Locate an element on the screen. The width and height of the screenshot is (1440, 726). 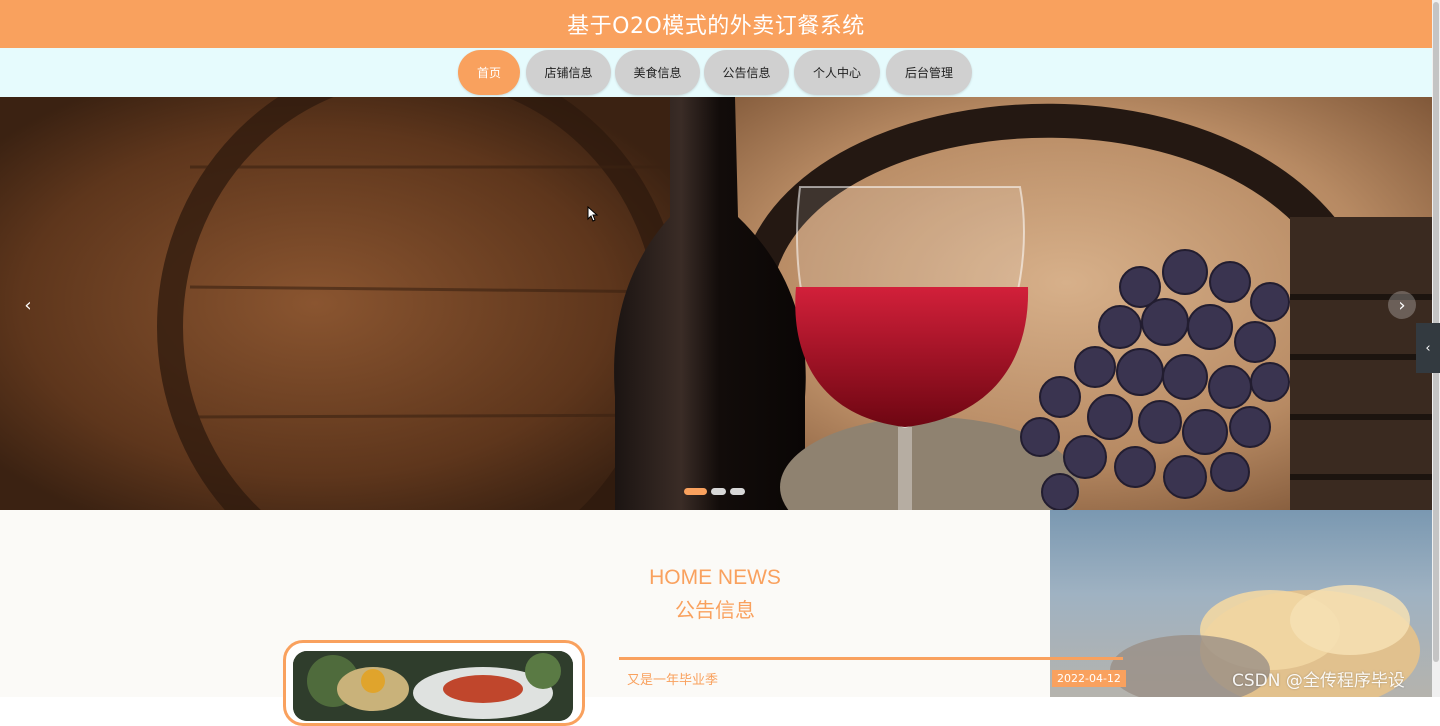
nav-item-admin: 后台管理 is located at coordinates (929, 72).